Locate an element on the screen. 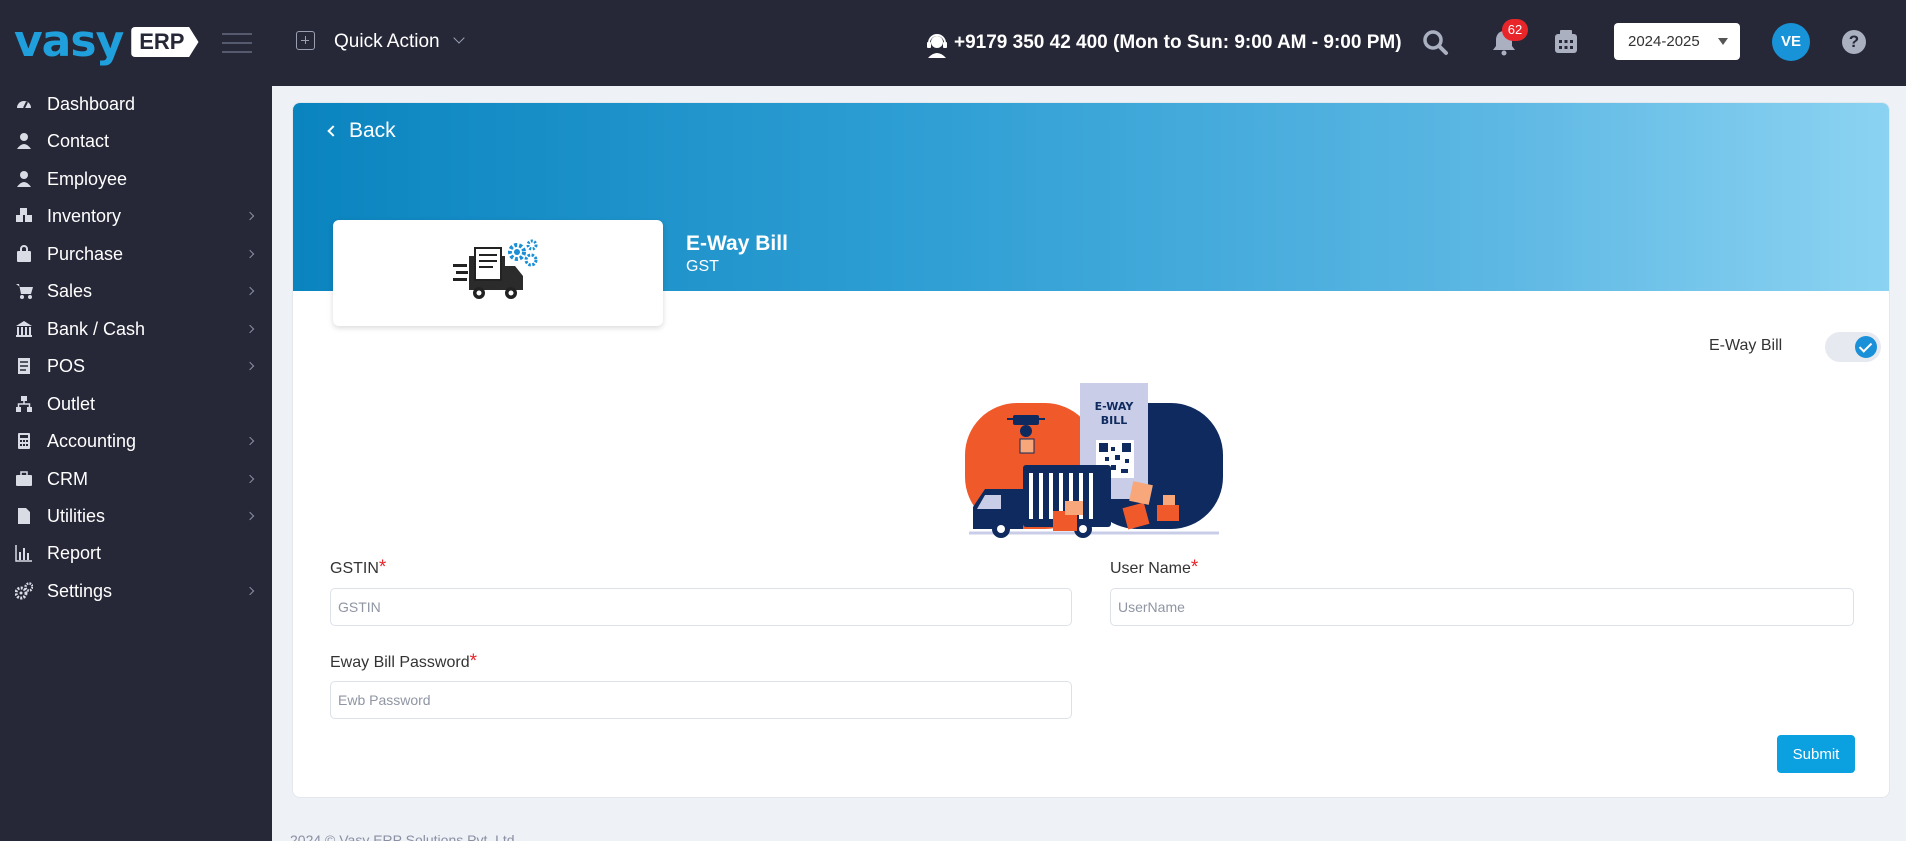  notification-badge: 62 is located at coordinates (1515, 30).